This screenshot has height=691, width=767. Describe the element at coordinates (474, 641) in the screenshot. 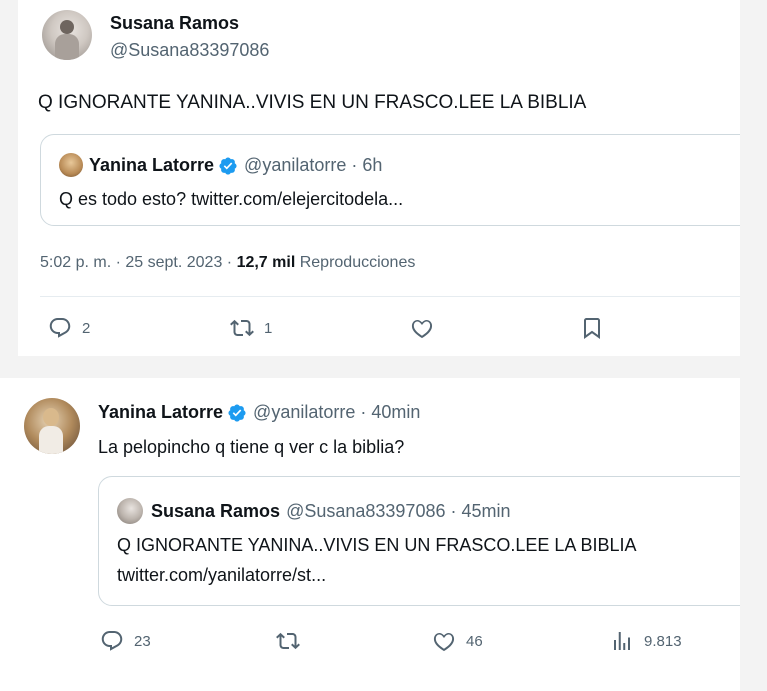

I see `like-count: 46` at that location.